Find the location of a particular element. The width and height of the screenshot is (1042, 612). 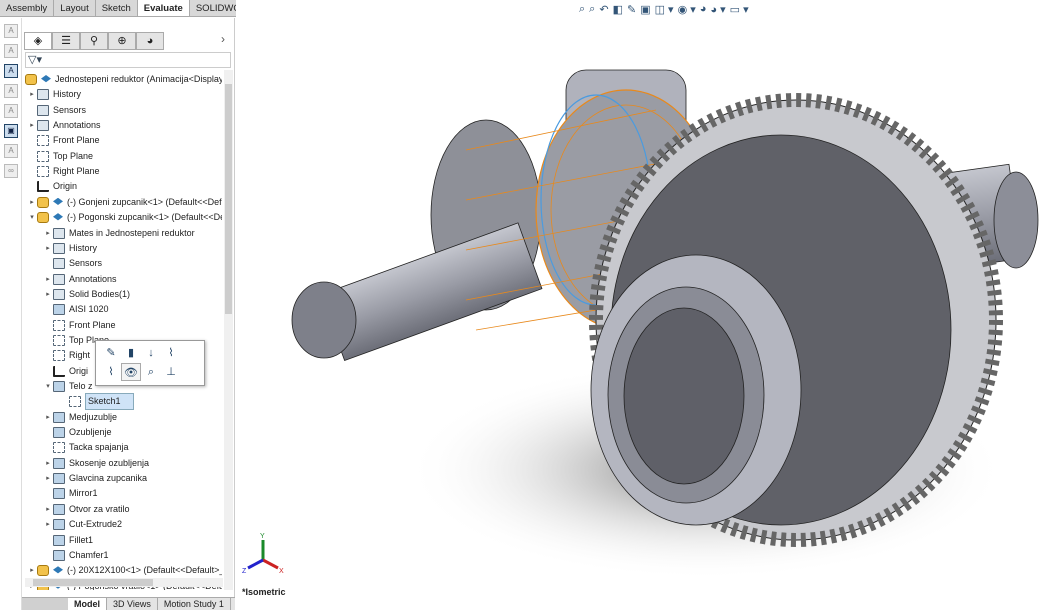

folder-icon is located at coordinates (43, 110).